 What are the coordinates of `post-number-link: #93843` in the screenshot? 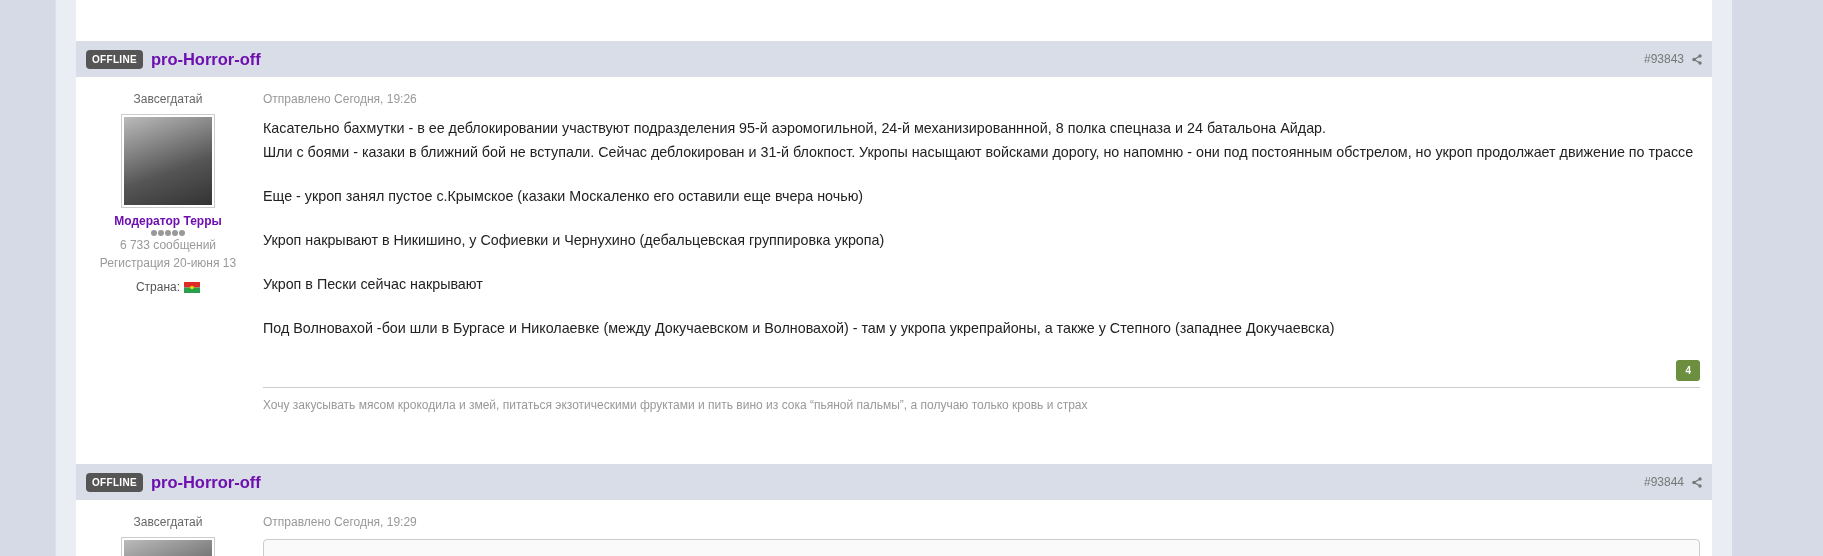 It's located at (1663, 59).